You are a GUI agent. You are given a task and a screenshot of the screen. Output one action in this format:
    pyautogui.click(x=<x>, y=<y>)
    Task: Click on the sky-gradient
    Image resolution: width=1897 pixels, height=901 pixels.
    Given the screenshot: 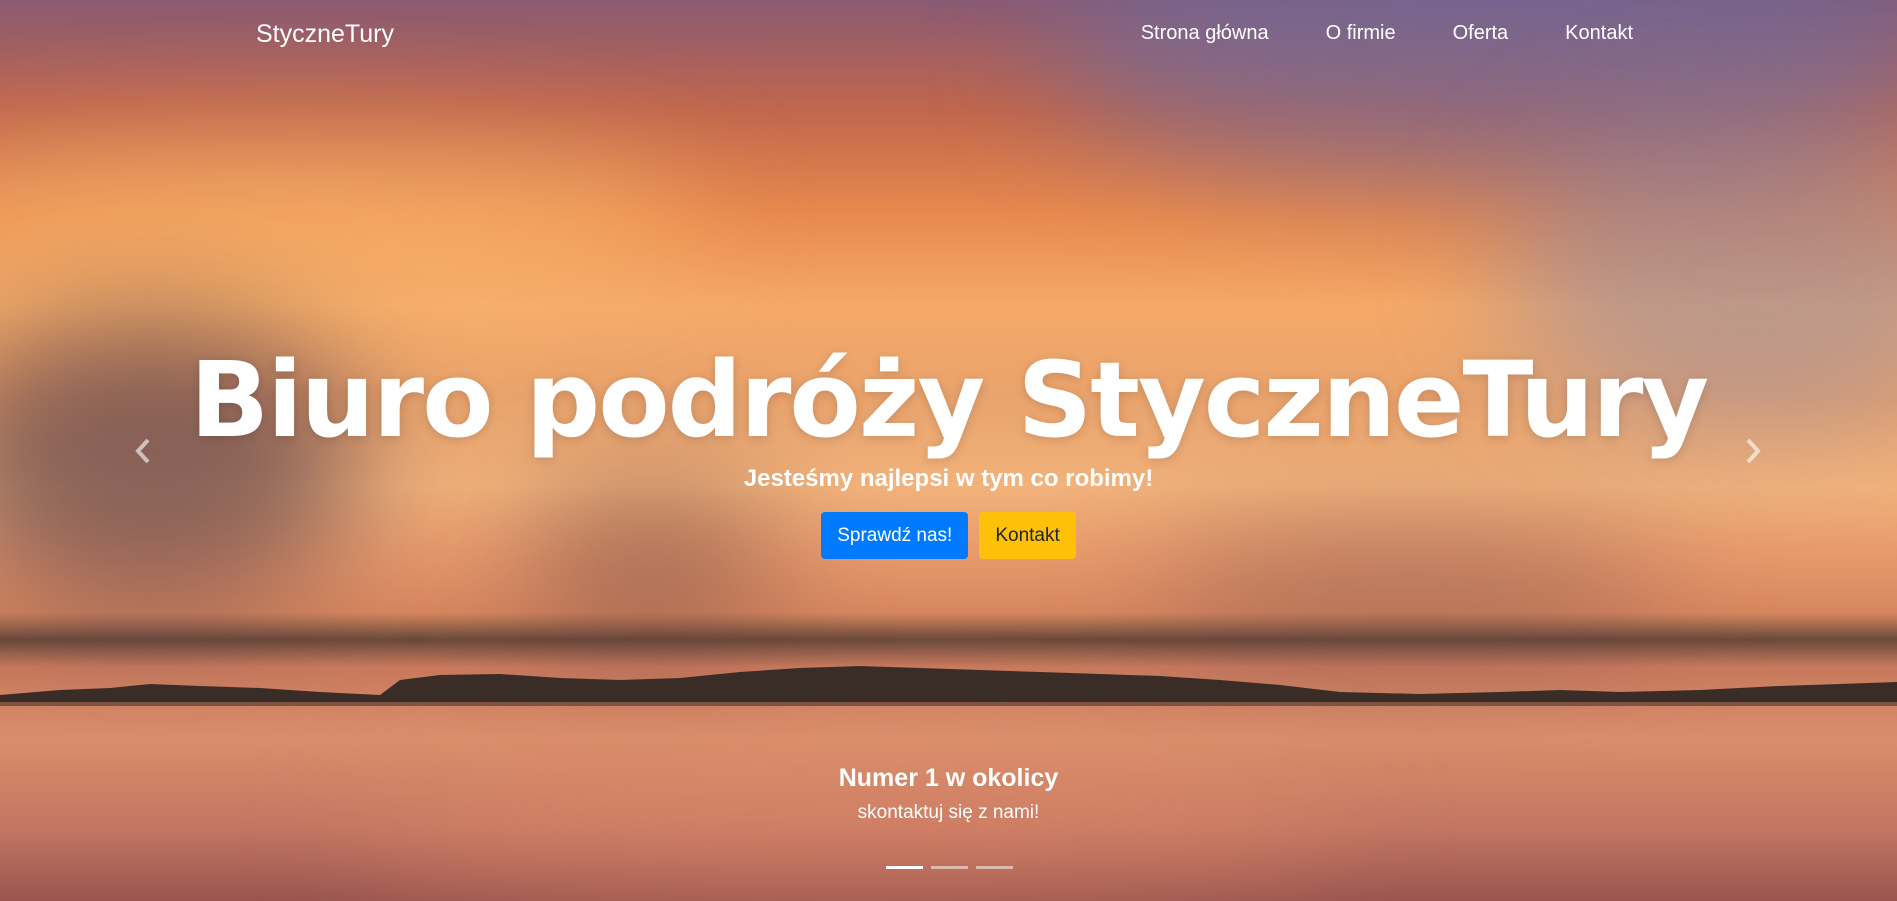 What is the action you would take?
    pyautogui.click(x=350, y=220)
    